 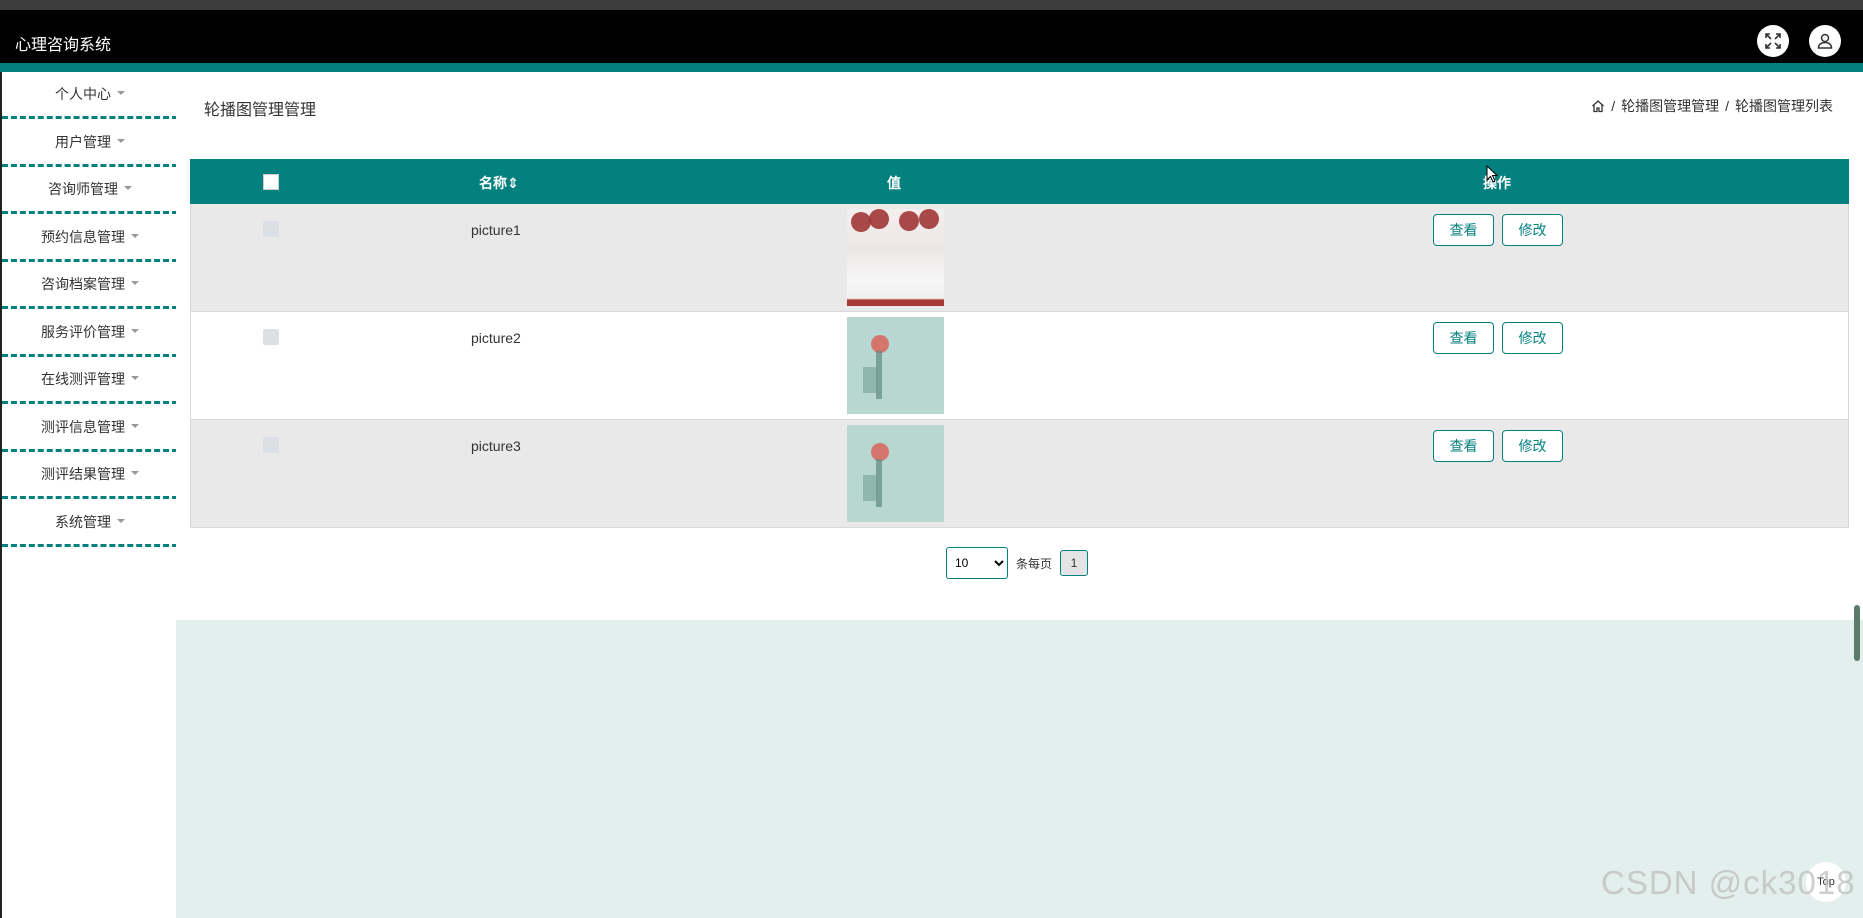 What do you see at coordinates (83, 379) in the screenshot?
I see `sidebar-item-label: 在线测评管理` at bounding box center [83, 379].